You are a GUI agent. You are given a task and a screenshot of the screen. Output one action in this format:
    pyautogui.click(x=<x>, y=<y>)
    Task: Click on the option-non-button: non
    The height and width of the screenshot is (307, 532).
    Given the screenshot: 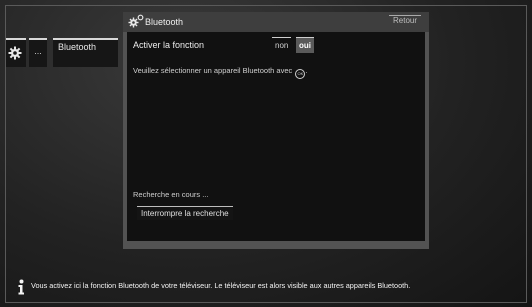 What is the action you would take?
    pyautogui.click(x=282, y=45)
    